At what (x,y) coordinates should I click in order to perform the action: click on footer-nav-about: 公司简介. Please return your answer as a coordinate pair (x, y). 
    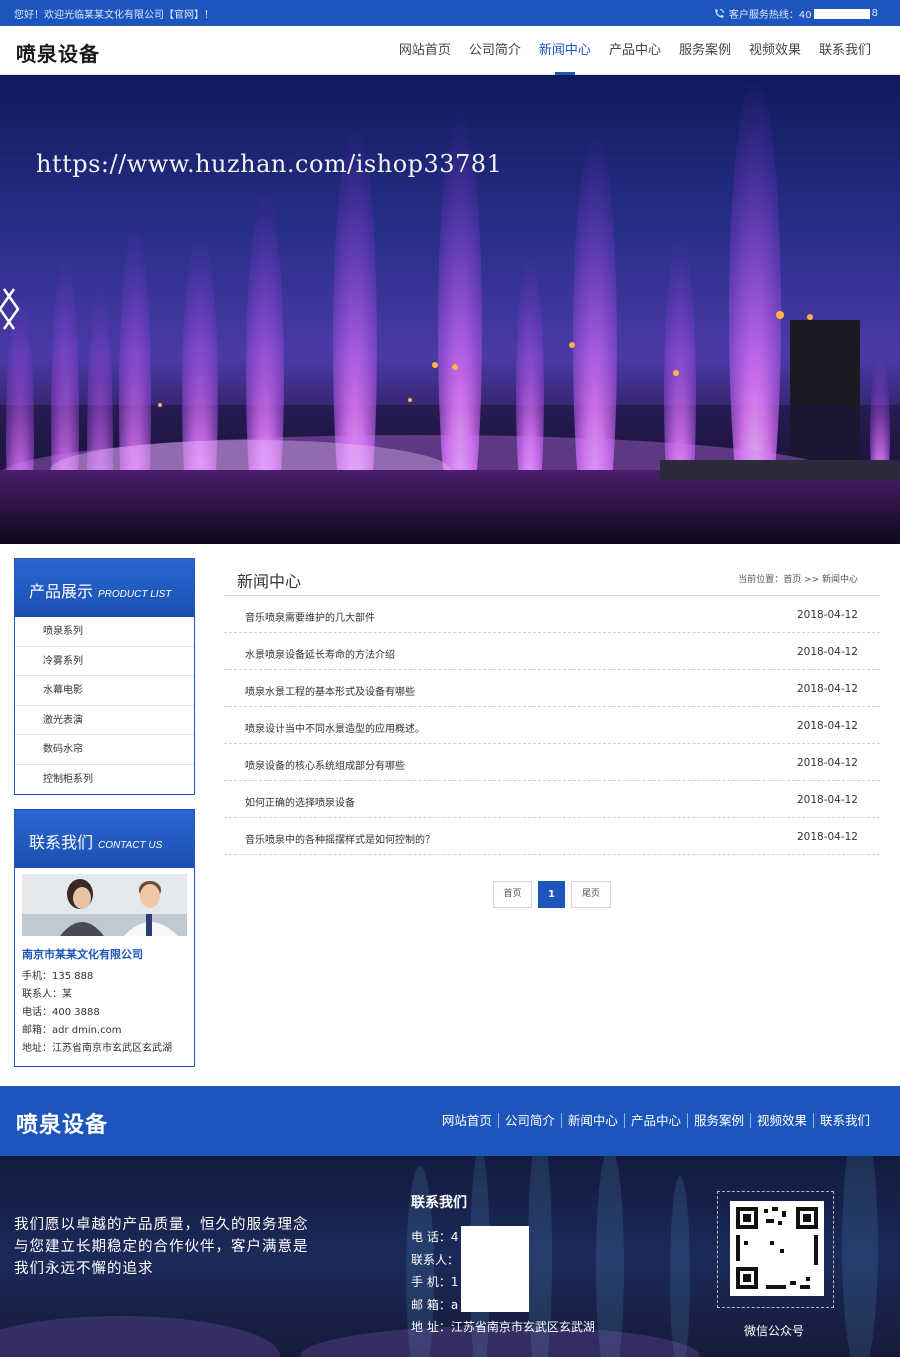
    Looking at the image, I should click on (529, 1120).